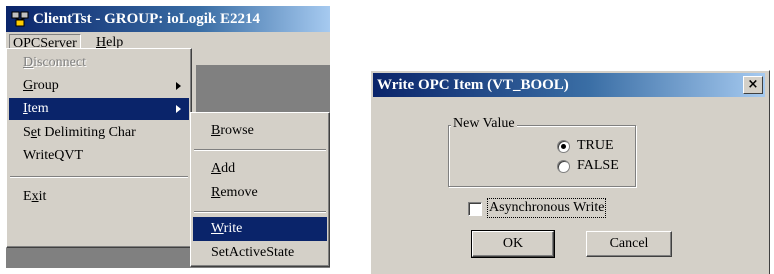 Image resolution: width=774 pixels, height=274 pixels. What do you see at coordinates (260, 229) in the screenshot?
I see `submenu-item-write: Write` at bounding box center [260, 229].